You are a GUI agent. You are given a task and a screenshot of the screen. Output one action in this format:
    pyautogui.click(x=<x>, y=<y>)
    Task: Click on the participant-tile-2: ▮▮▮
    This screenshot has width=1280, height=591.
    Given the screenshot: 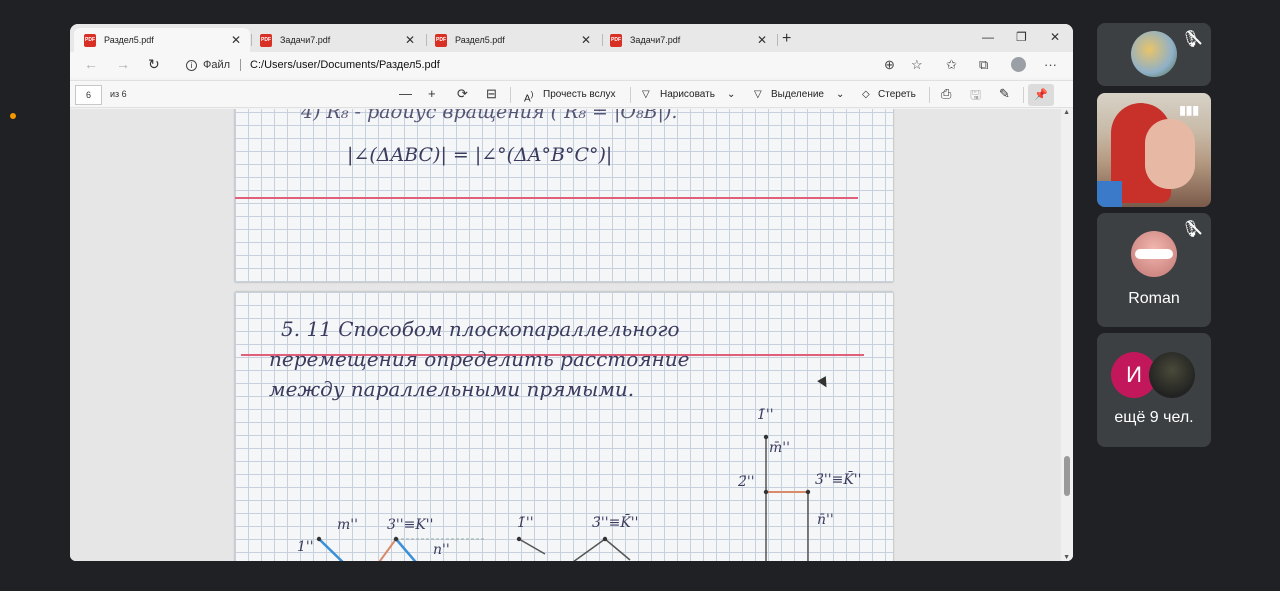 What is the action you would take?
    pyautogui.click(x=1154, y=150)
    